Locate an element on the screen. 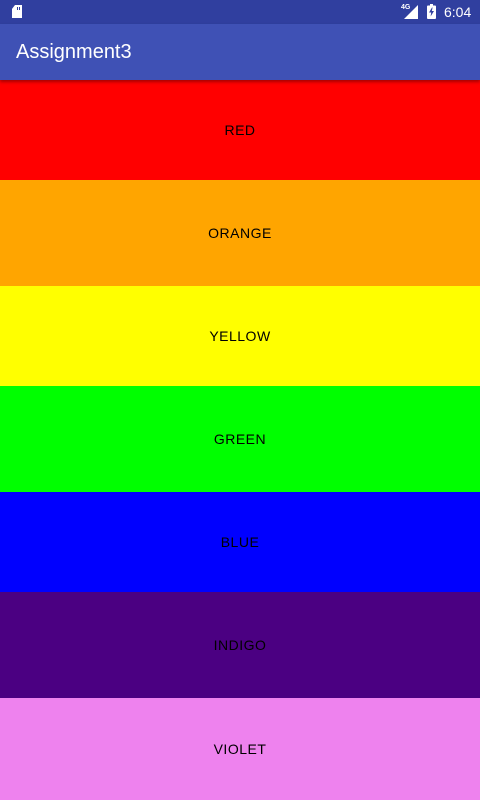 This screenshot has width=480, height=800. cell-signal: 4G is located at coordinates (410, 12).